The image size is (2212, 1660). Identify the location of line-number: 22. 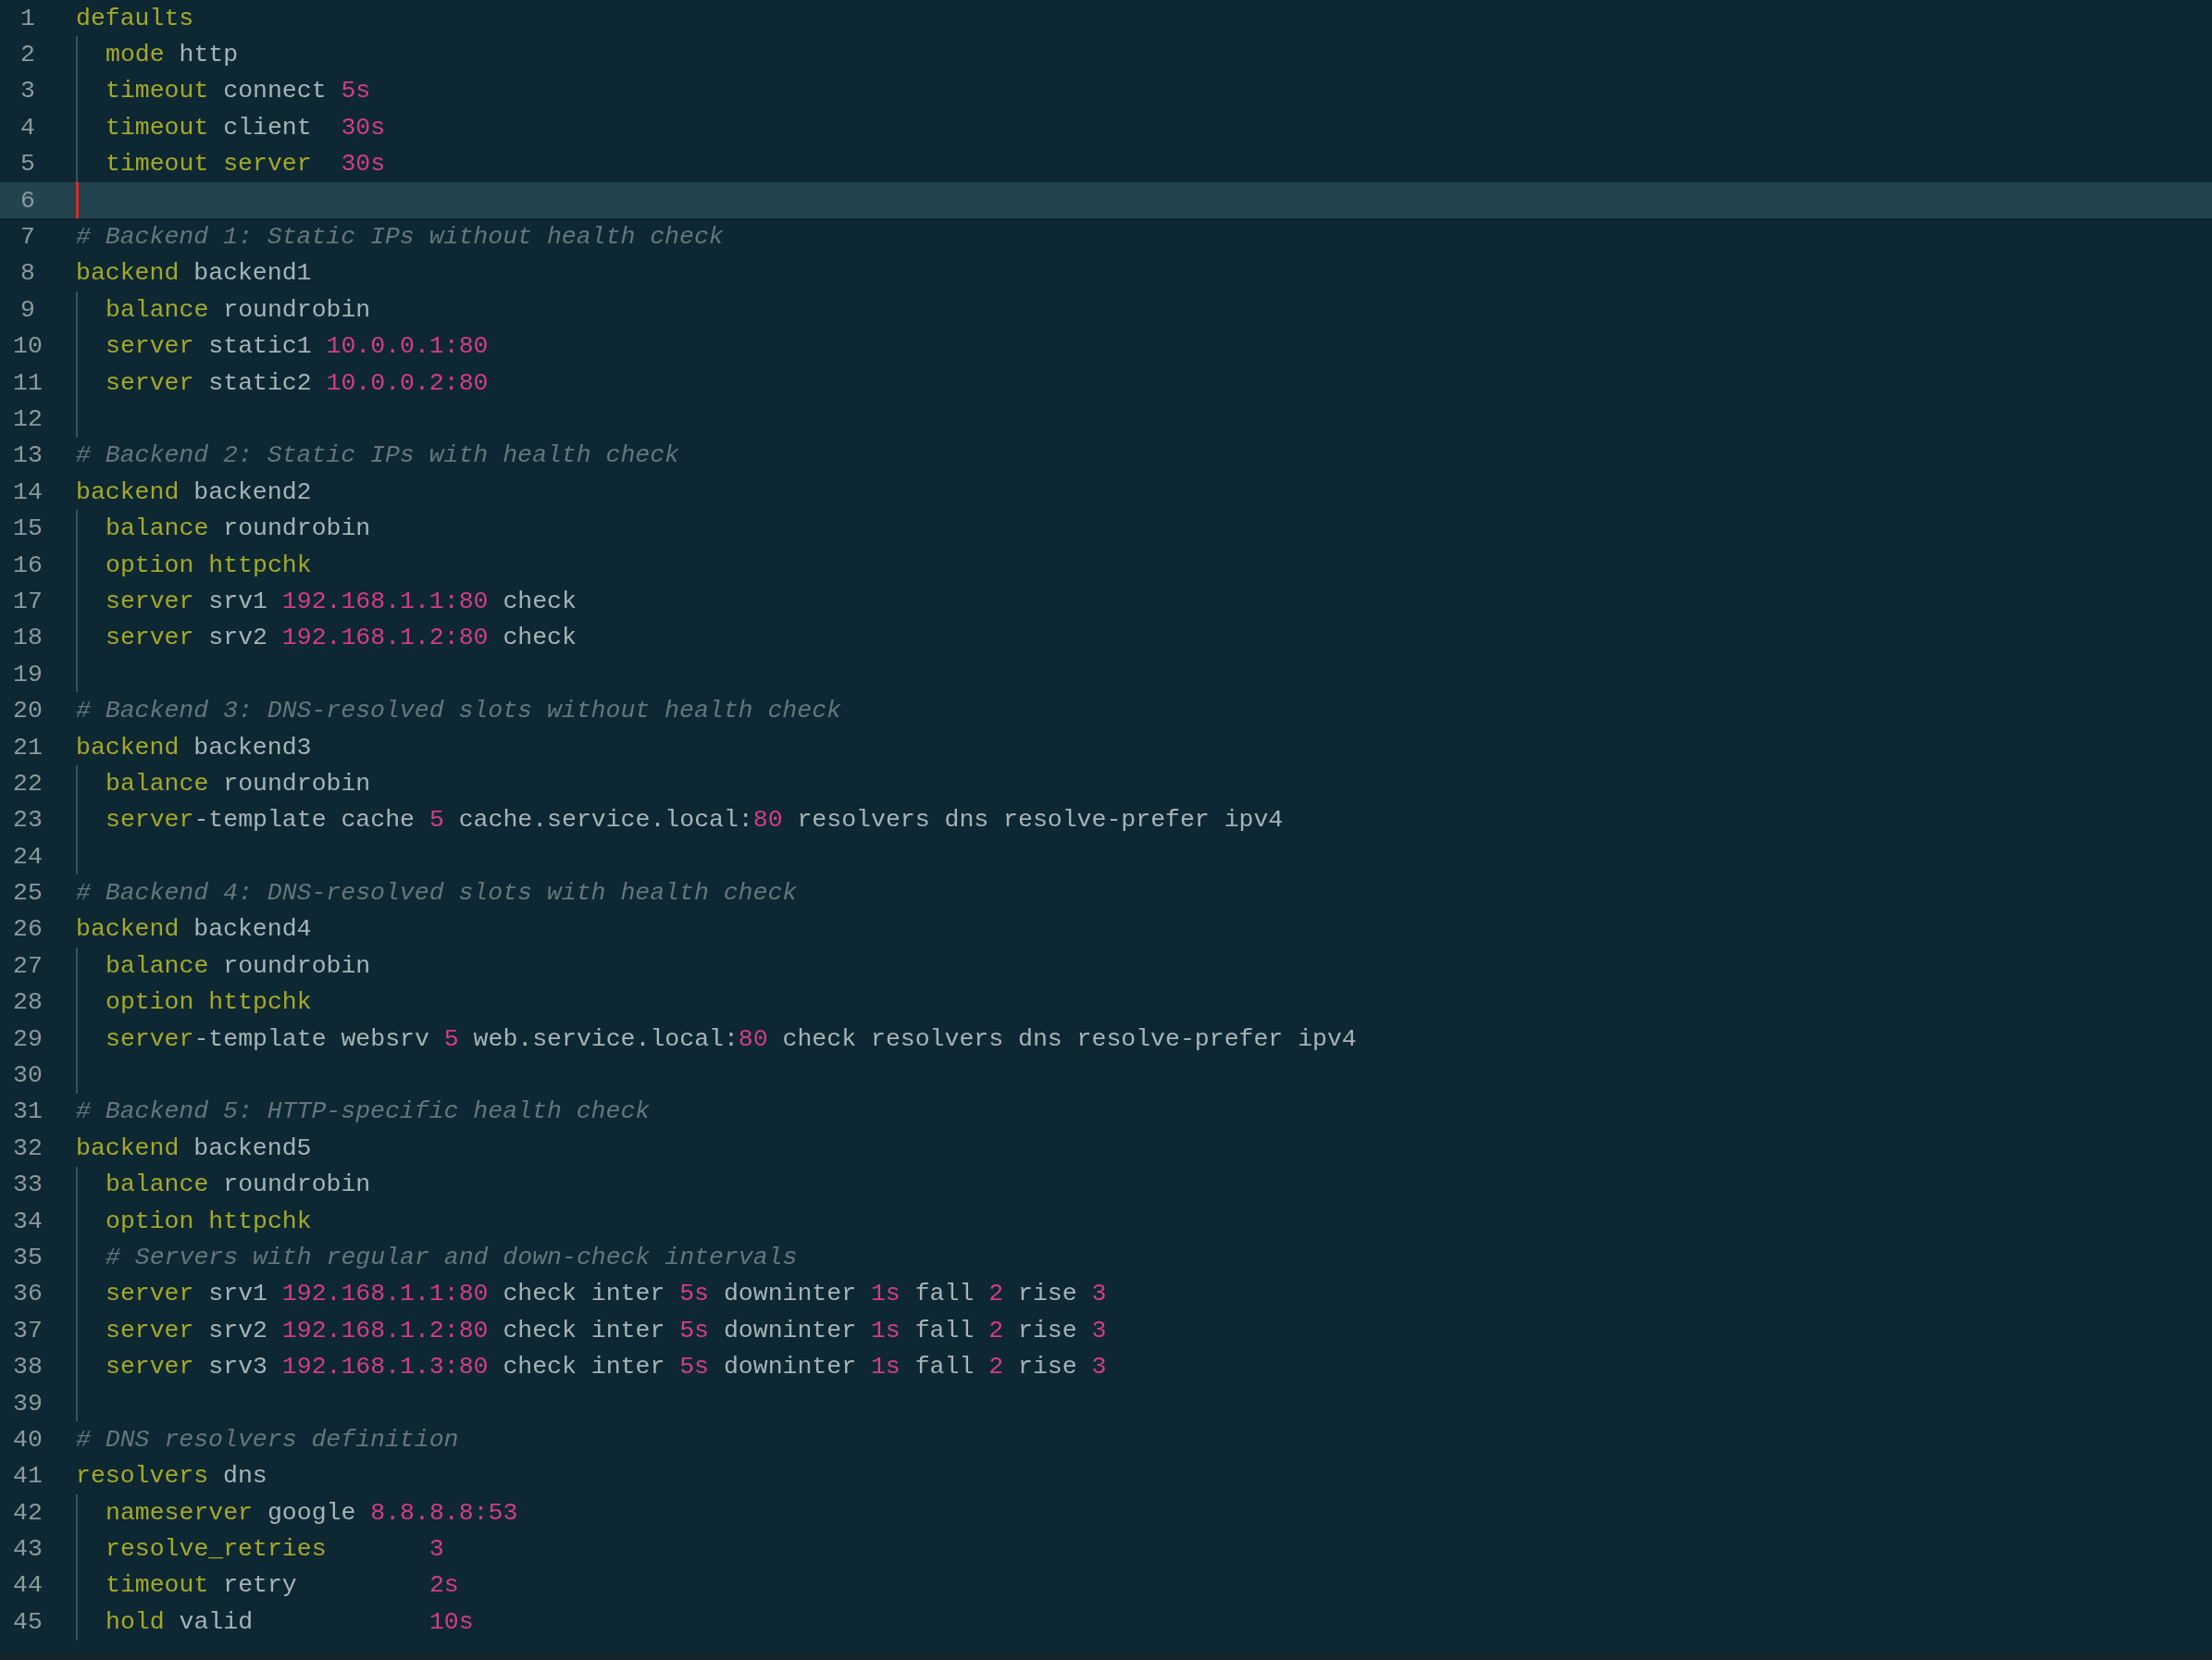
(27, 783).